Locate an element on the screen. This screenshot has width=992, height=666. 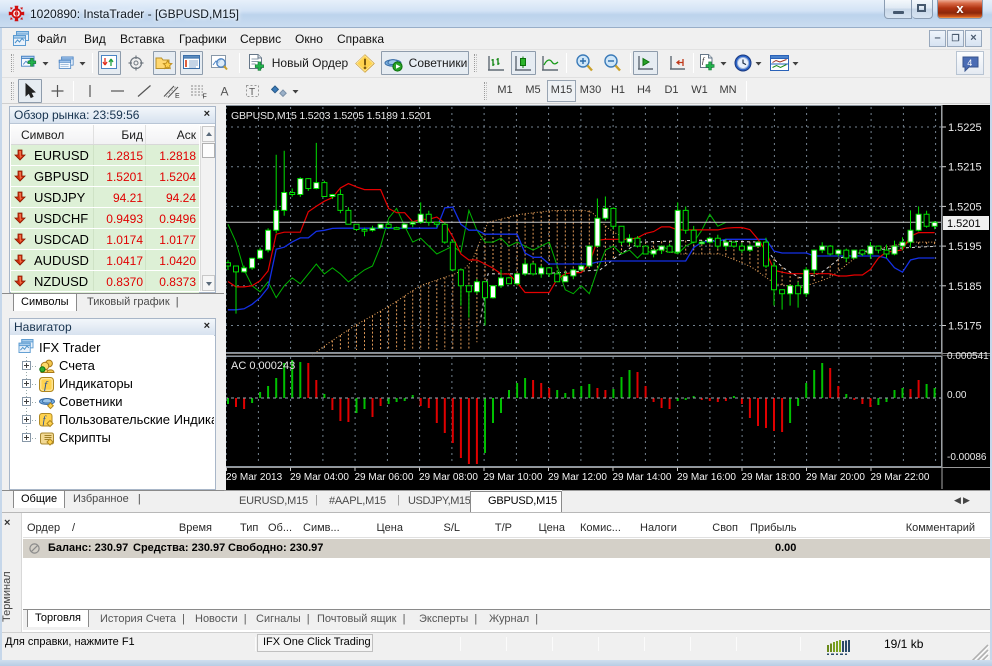
svg-text: 29 Mar 16:00 is located at coordinates (706, 477).